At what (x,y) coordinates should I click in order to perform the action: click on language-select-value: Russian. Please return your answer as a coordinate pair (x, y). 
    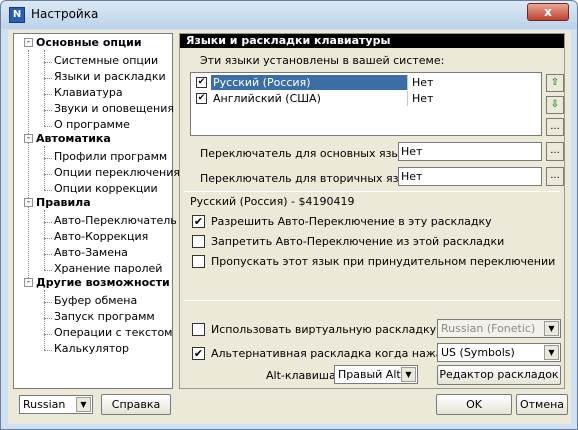
    Looking at the image, I should click on (44, 404).